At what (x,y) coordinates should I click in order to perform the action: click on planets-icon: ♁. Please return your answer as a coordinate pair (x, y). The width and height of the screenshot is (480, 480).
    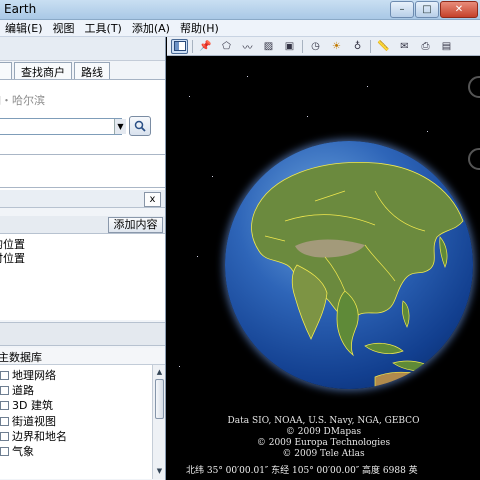
    Looking at the image, I should click on (357, 46).